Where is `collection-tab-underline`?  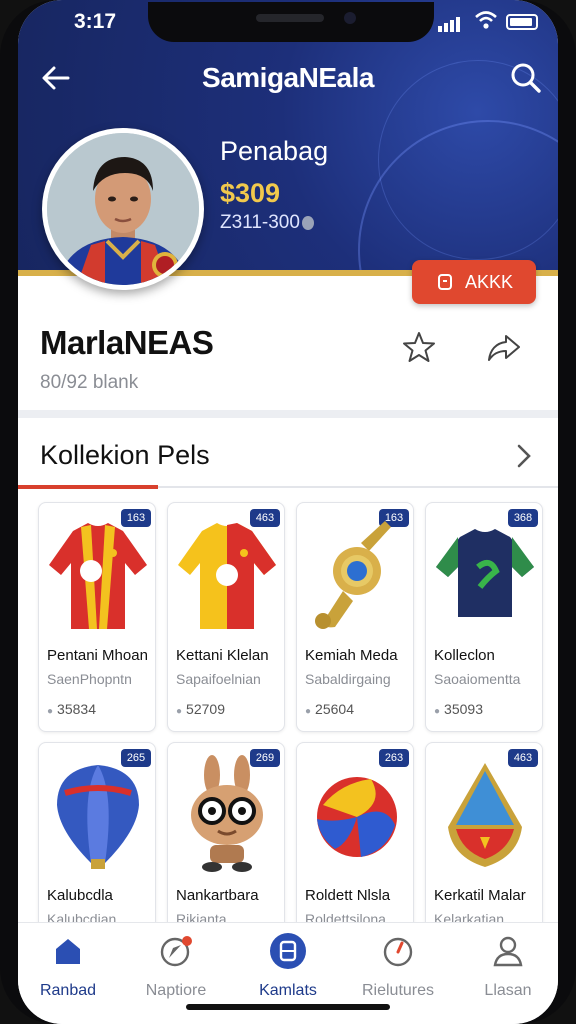 collection-tab-underline is located at coordinates (288, 487).